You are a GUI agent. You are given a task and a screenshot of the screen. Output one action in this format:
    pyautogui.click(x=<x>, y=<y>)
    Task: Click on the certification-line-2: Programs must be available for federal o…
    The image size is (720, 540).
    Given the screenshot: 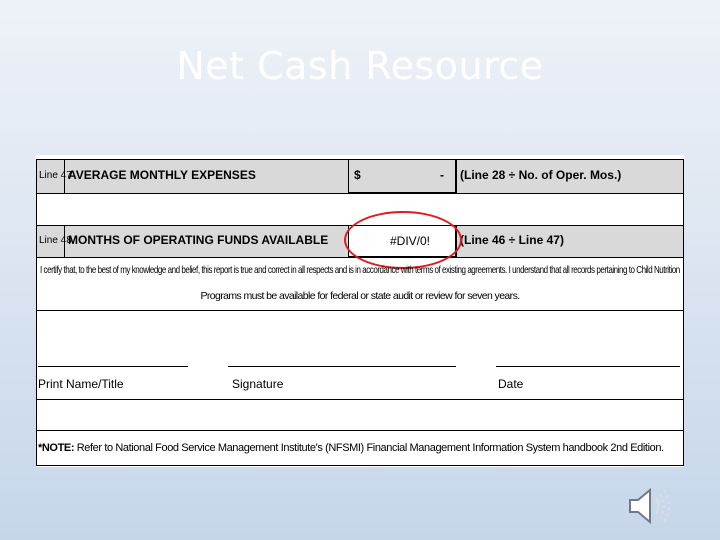 What is the action you would take?
    pyautogui.click(x=360, y=296)
    